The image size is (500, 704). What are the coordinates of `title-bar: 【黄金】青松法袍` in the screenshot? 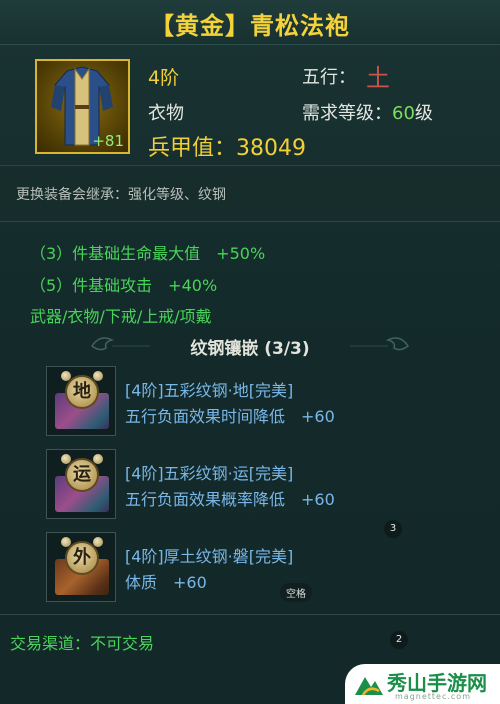 It's located at (250, 22).